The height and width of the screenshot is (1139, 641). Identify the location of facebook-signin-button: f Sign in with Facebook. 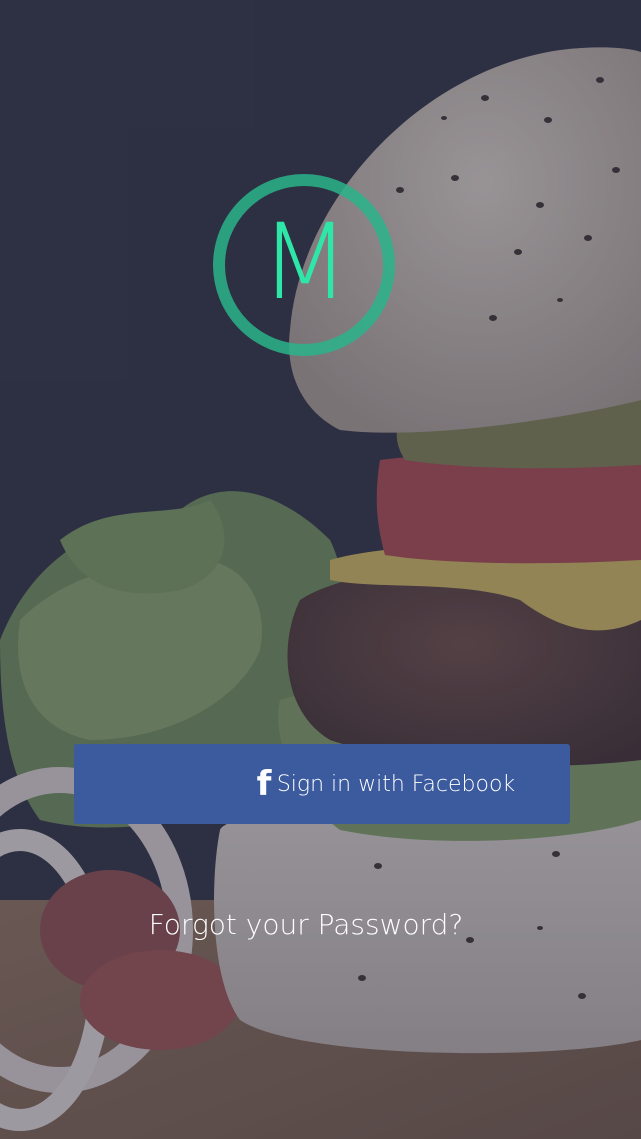
(322, 784).